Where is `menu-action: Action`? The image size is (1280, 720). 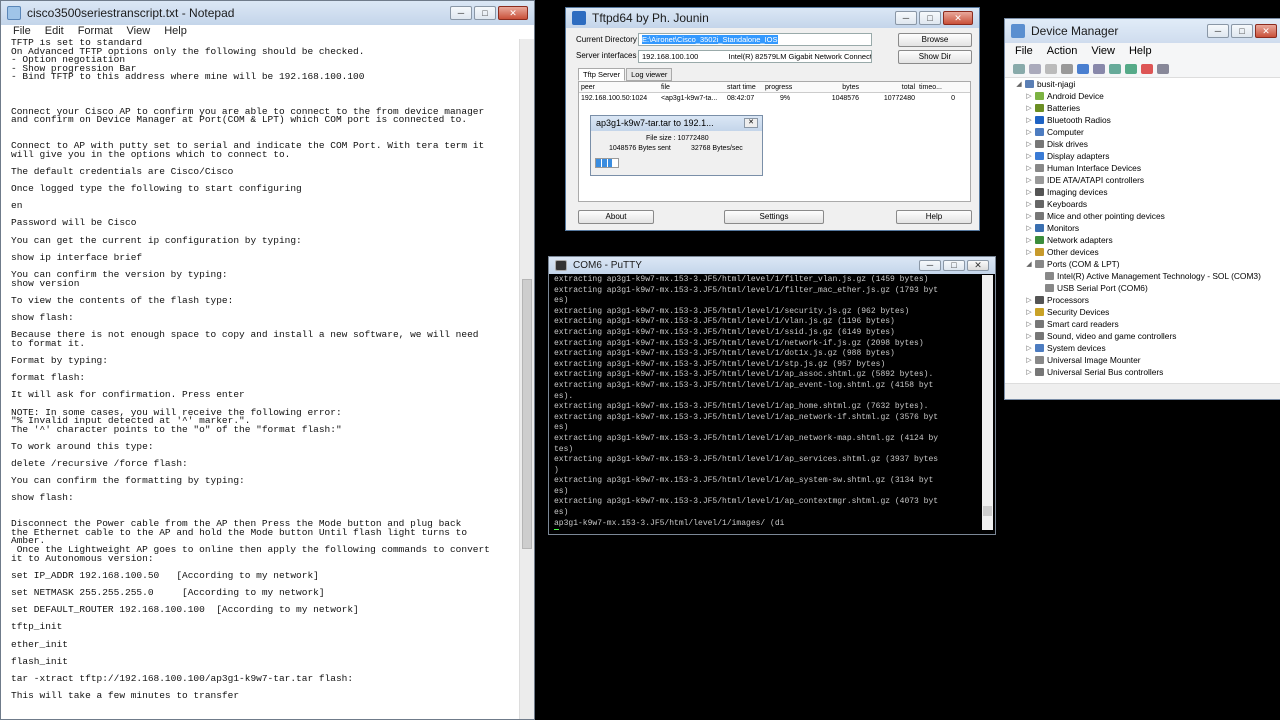 menu-action: Action is located at coordinates (1062, 51).